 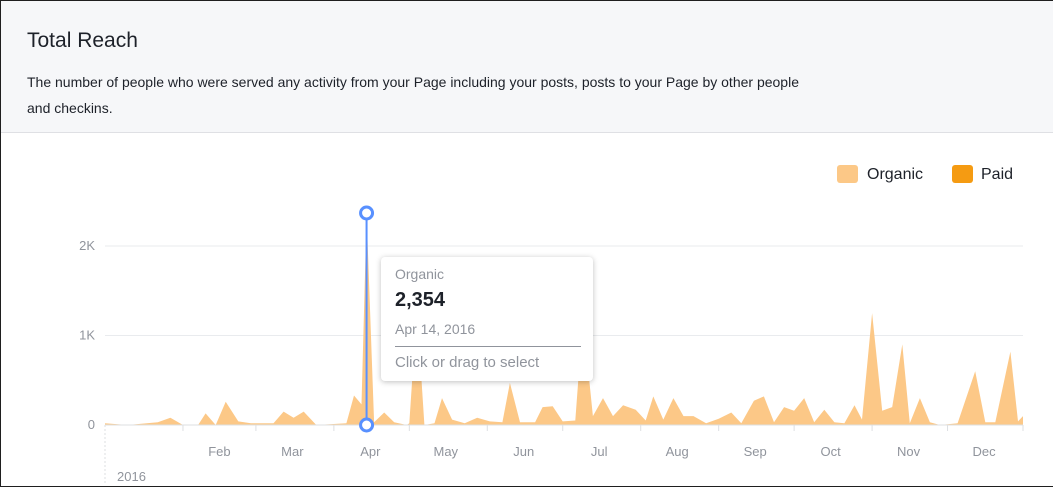 I want to click on y-axis: 0 1K 2K, so click(x=87, y=335).